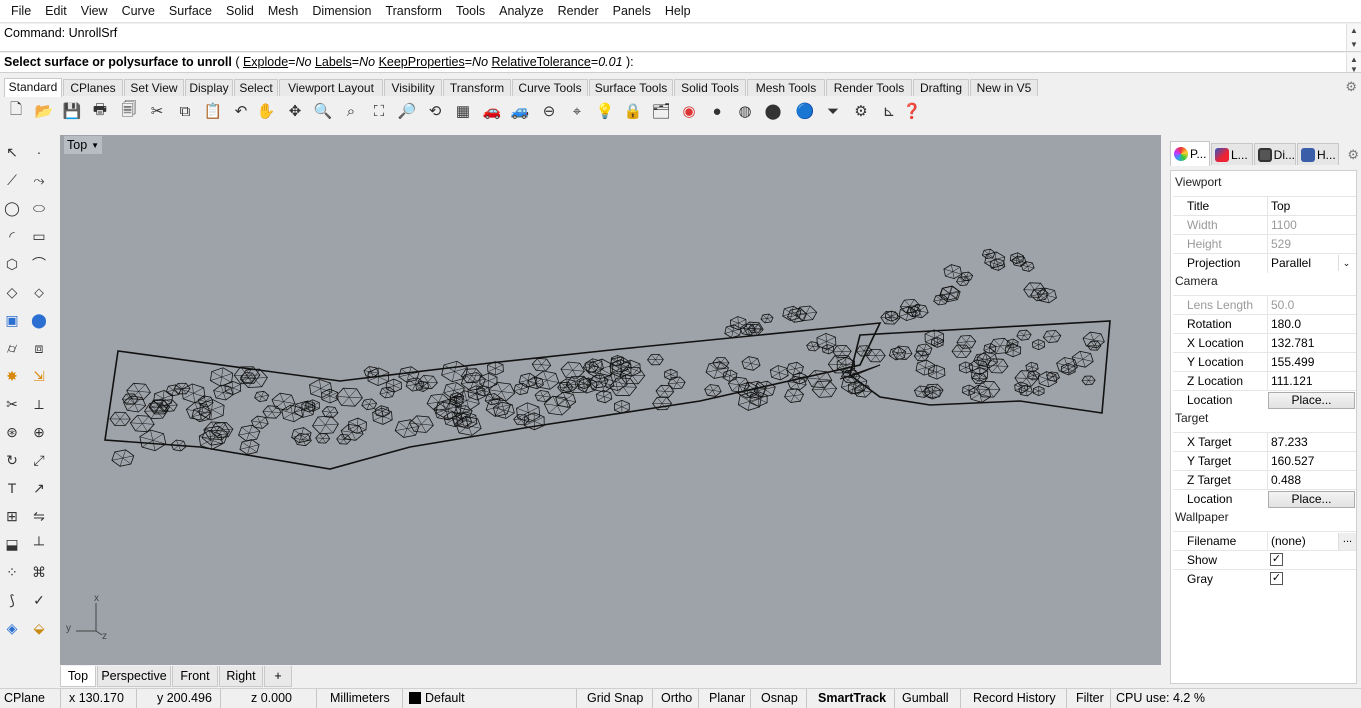 The image size is (1361, 708). What do you see at coordinates (778, 698) in the screenshot?
I see `status-osnap: Osnap` at bounding box center [778, 698].